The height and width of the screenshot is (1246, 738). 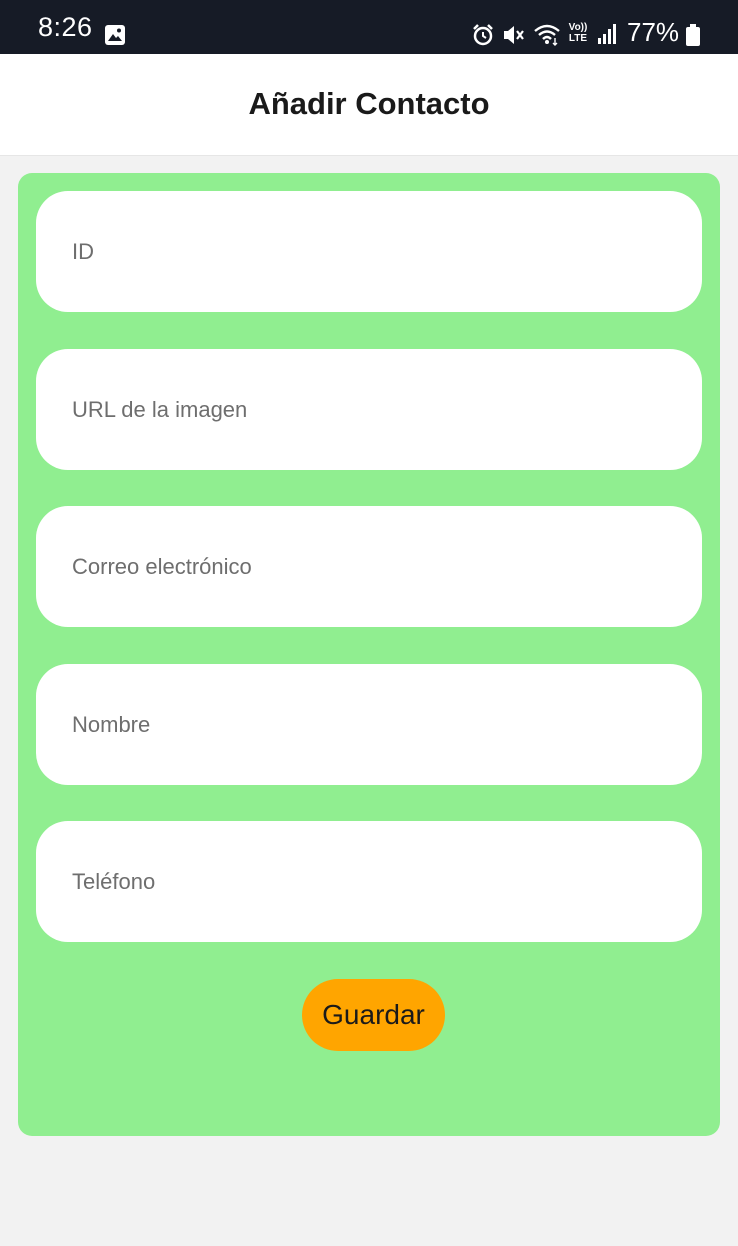 I want to click on status-time: 8:26, so click(x=65, y=27).